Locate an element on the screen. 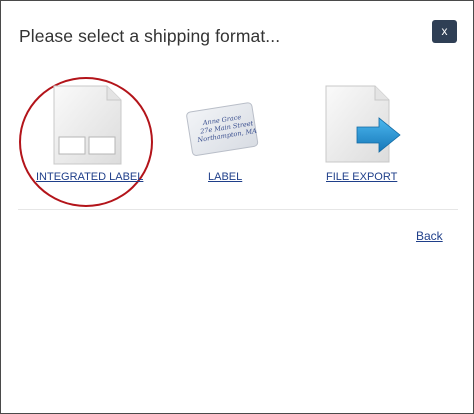 The image size is (474, 414). integrated-label-link: INTEGRATED LABEL is located at coordinates (89, 177).